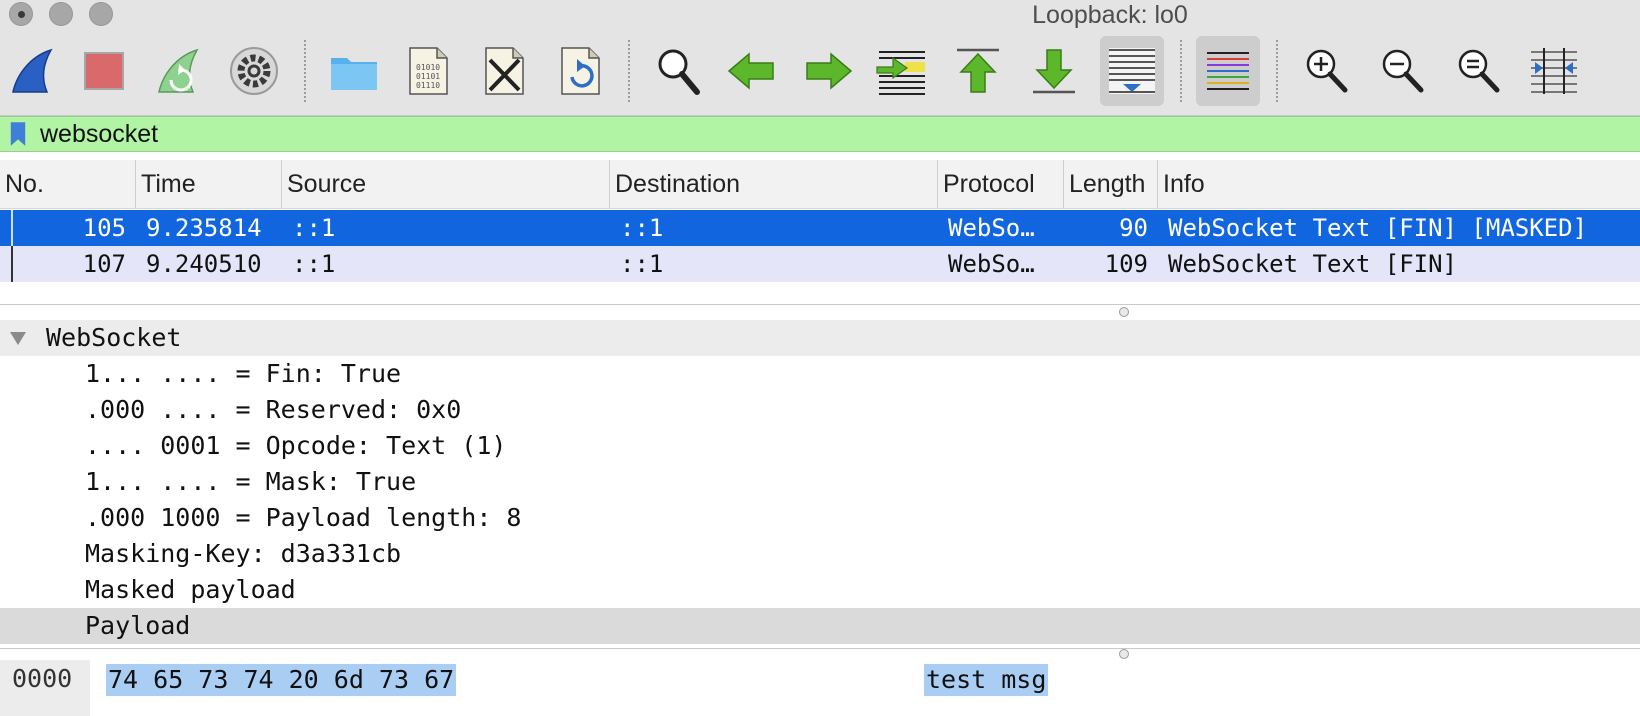  I want to click on restart-fin-icon, so click(178, 70).